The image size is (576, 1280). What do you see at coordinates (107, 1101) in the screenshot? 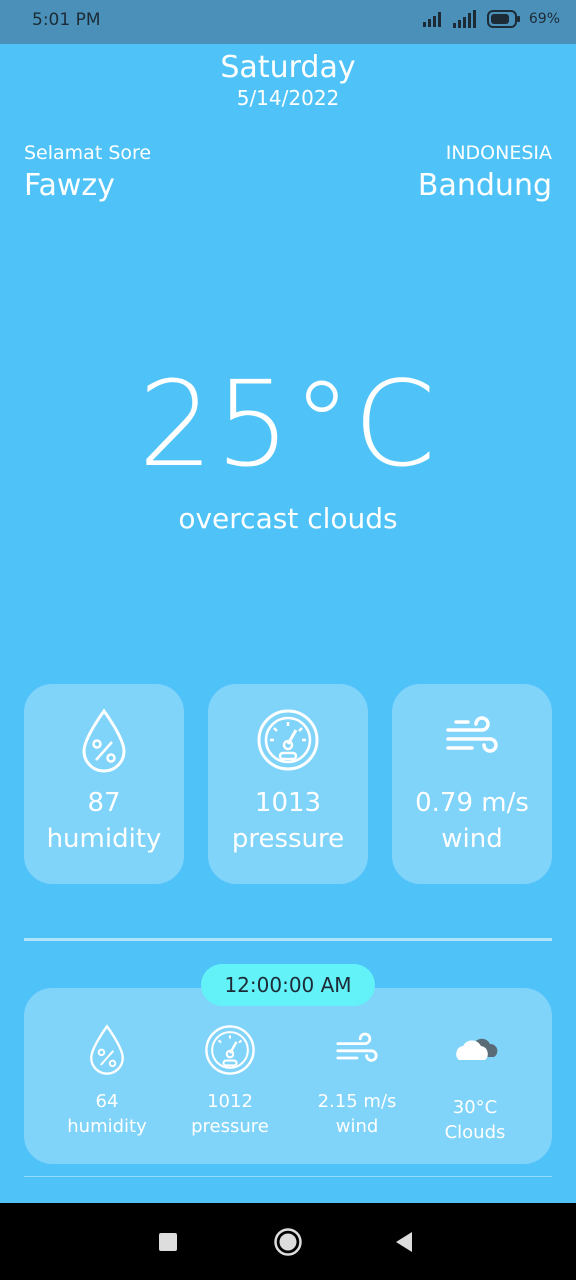
I see `forecast-humidity-value: 64` at bounding box center [107, 1101].